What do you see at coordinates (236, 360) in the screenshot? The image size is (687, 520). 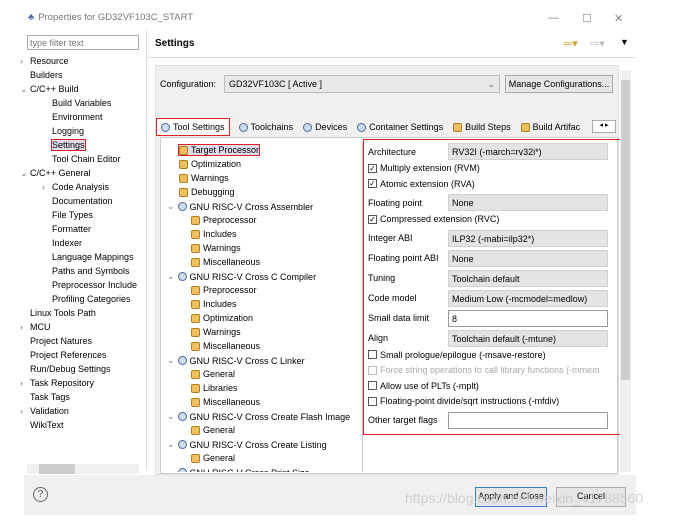 I see `tool-tree-item: ⌄ GNU RISC-V Cross C Linker` at bounding box center [236, 360].